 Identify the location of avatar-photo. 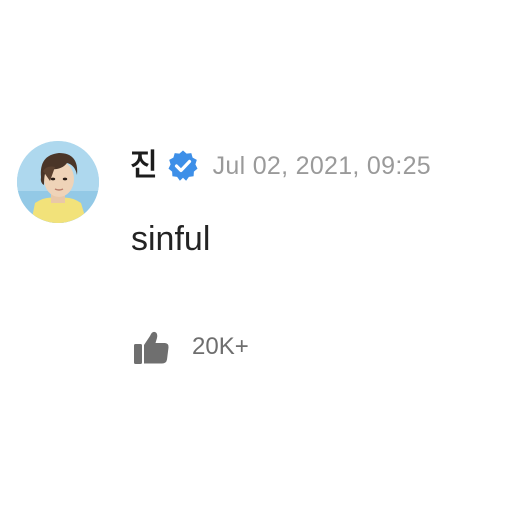
(58, 182).